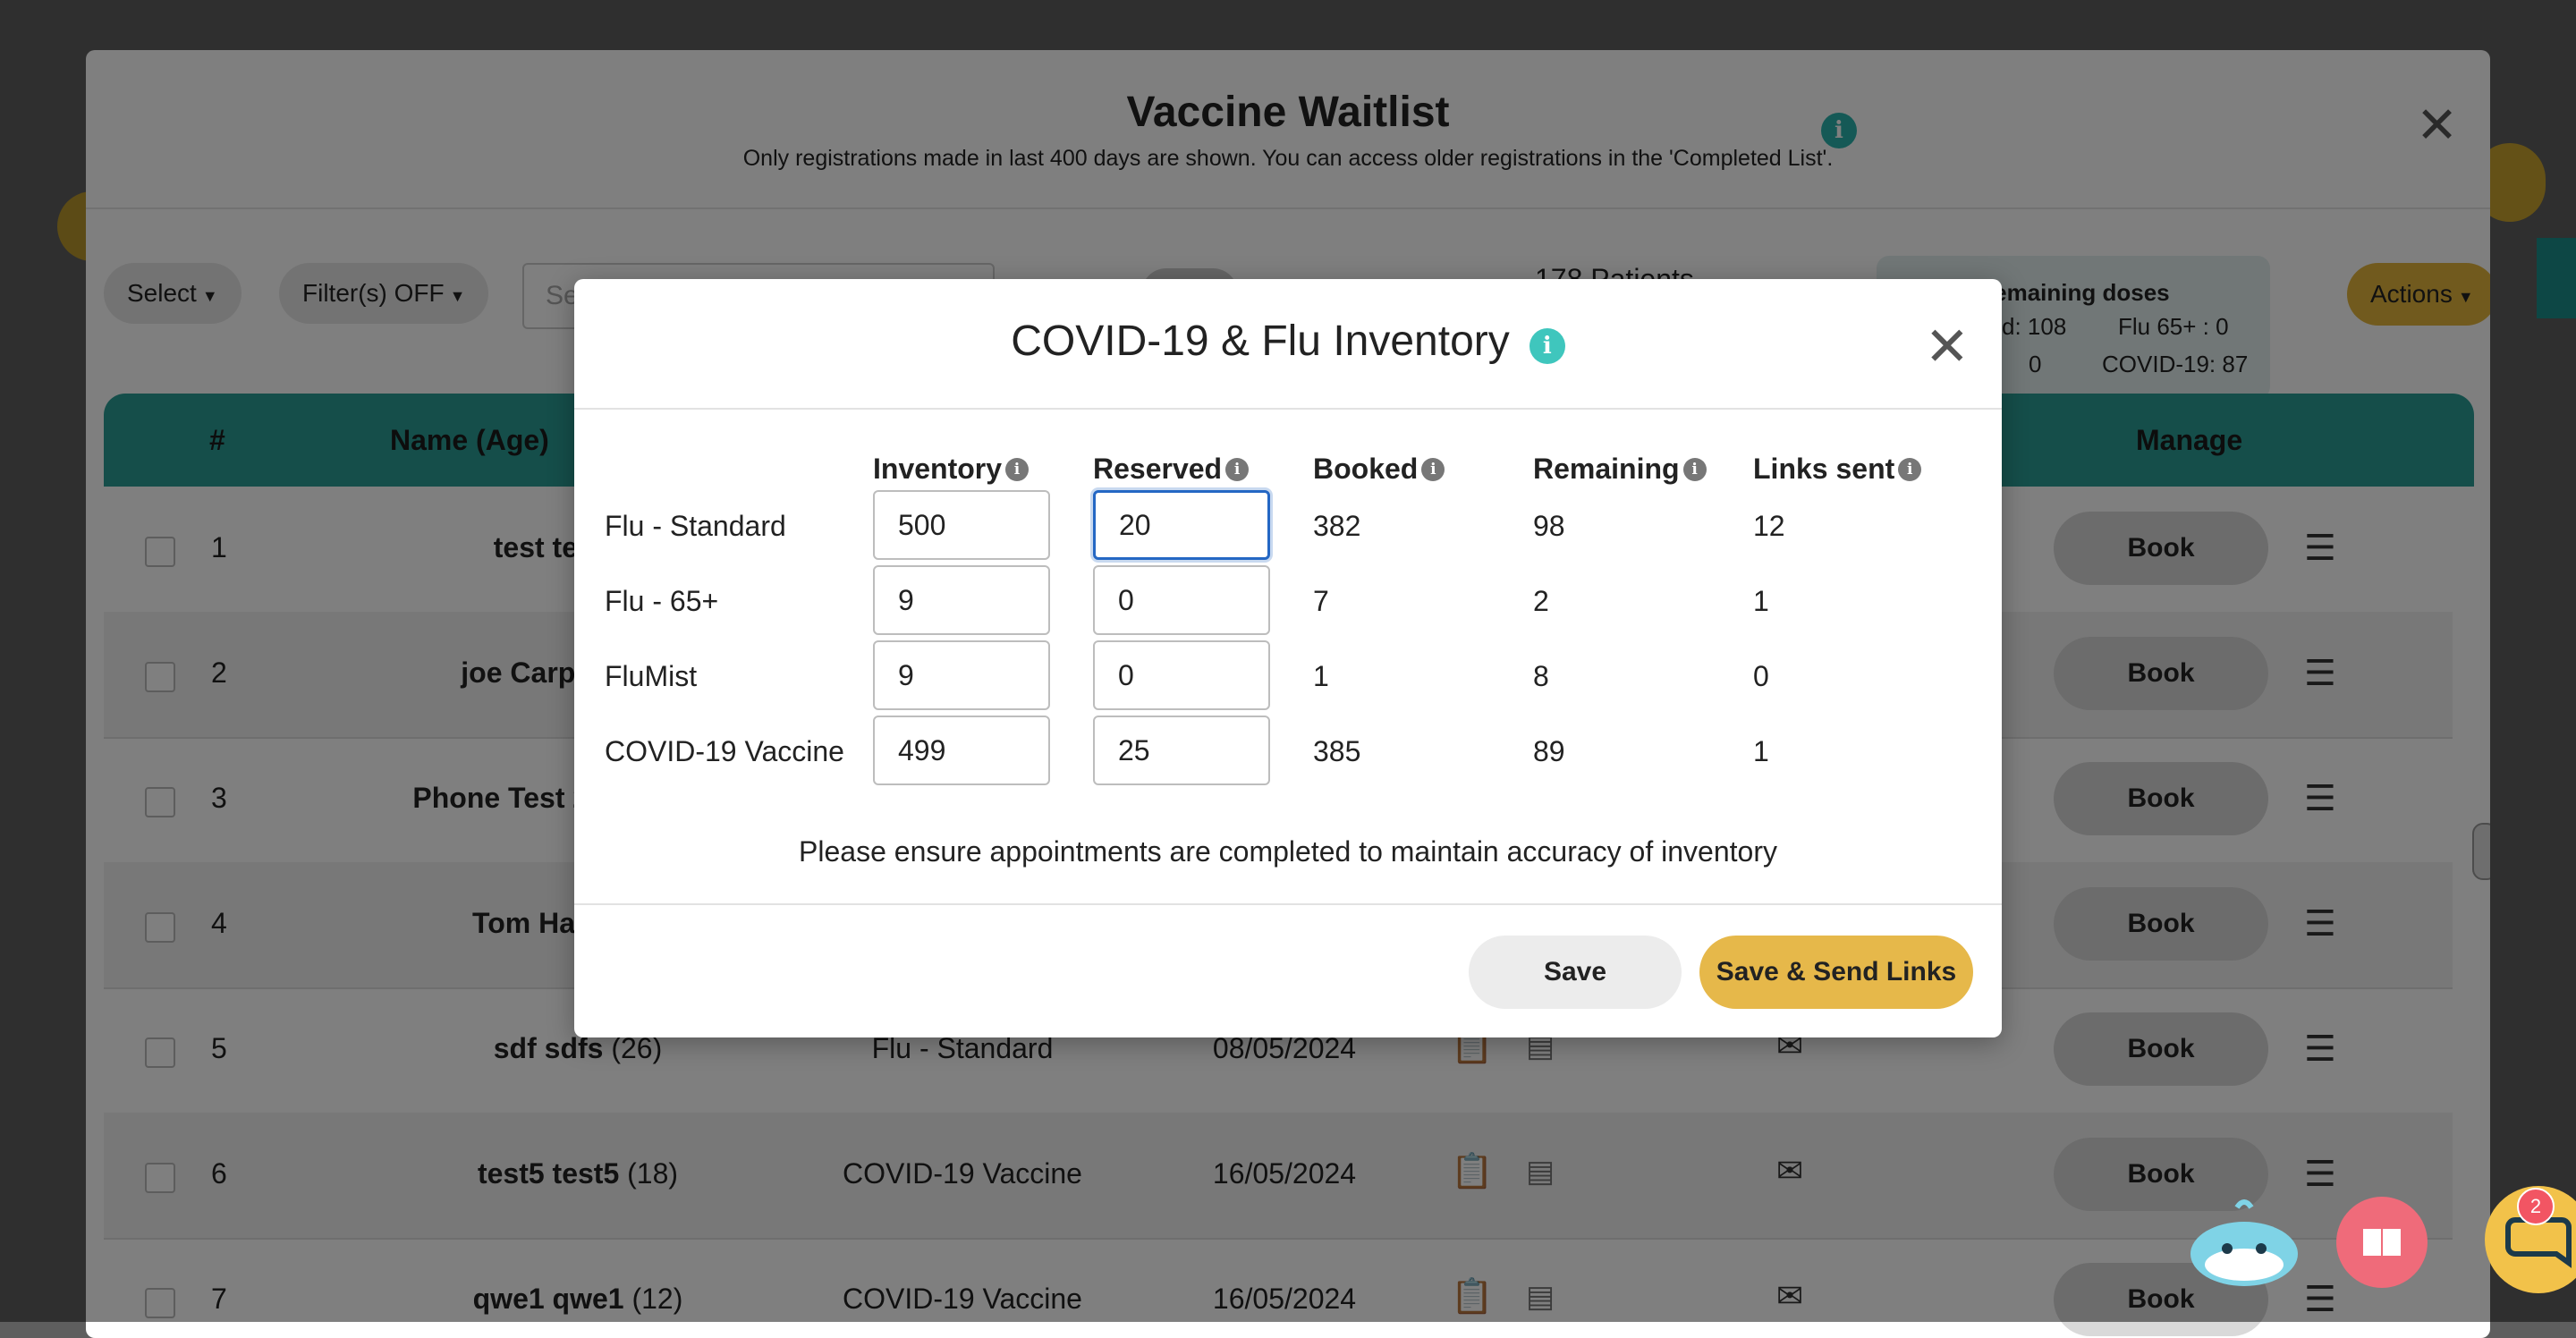 The width and height of the screenshot is (2576, 1338). Describe the element at coordinates (1260, 341) in the screenshot. I see `inventory-title: COVID-19 & Flu Inventory` at that location.